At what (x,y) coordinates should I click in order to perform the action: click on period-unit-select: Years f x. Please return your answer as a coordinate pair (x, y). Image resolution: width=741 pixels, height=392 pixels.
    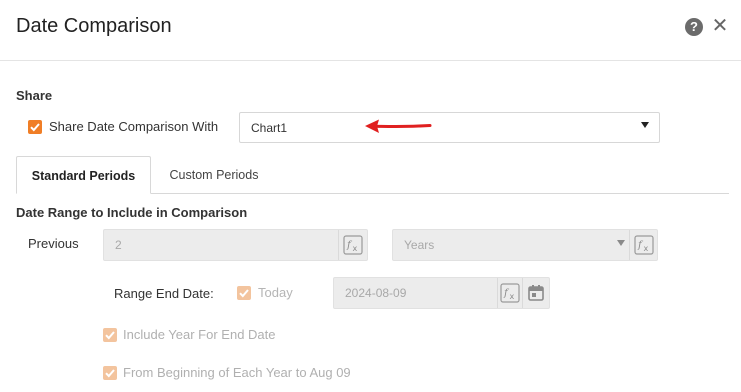
    Looking at the image, I should click on (525, 245).